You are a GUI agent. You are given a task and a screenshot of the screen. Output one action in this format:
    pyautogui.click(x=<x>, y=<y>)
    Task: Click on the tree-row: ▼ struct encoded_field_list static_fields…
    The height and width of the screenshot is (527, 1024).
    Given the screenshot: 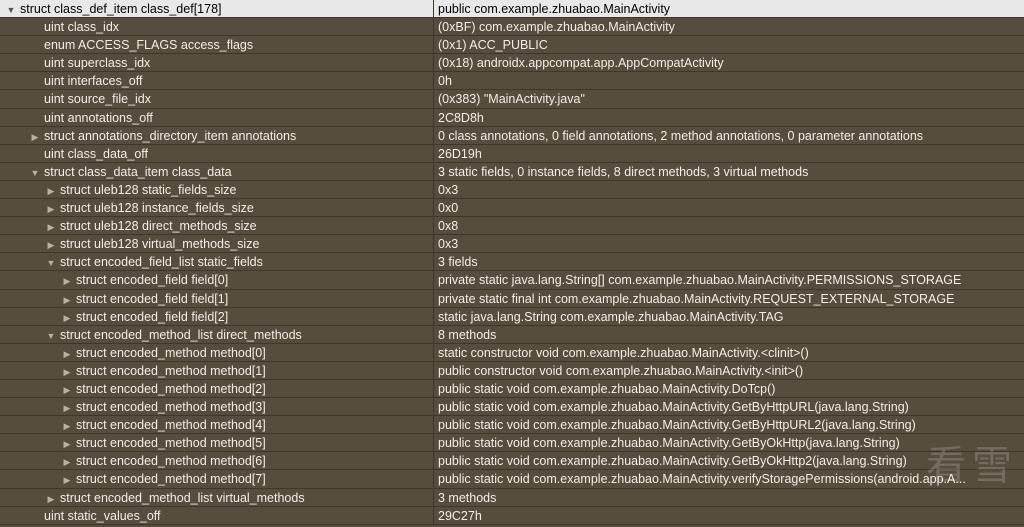 What is the action you would take?
    pyautogui.click(x=512, y=262)
    